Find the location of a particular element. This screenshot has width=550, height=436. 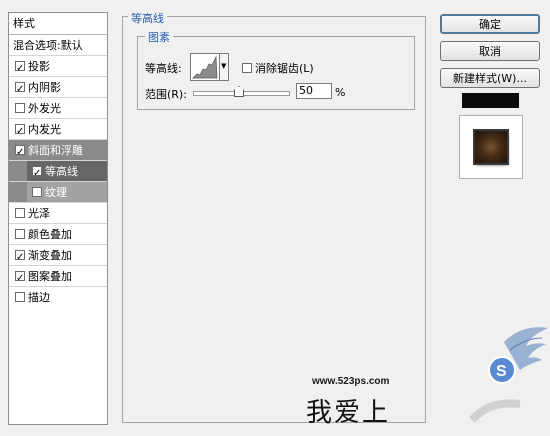

style-item-inner-glow: 内发光 is located at coordinates (58, 130).